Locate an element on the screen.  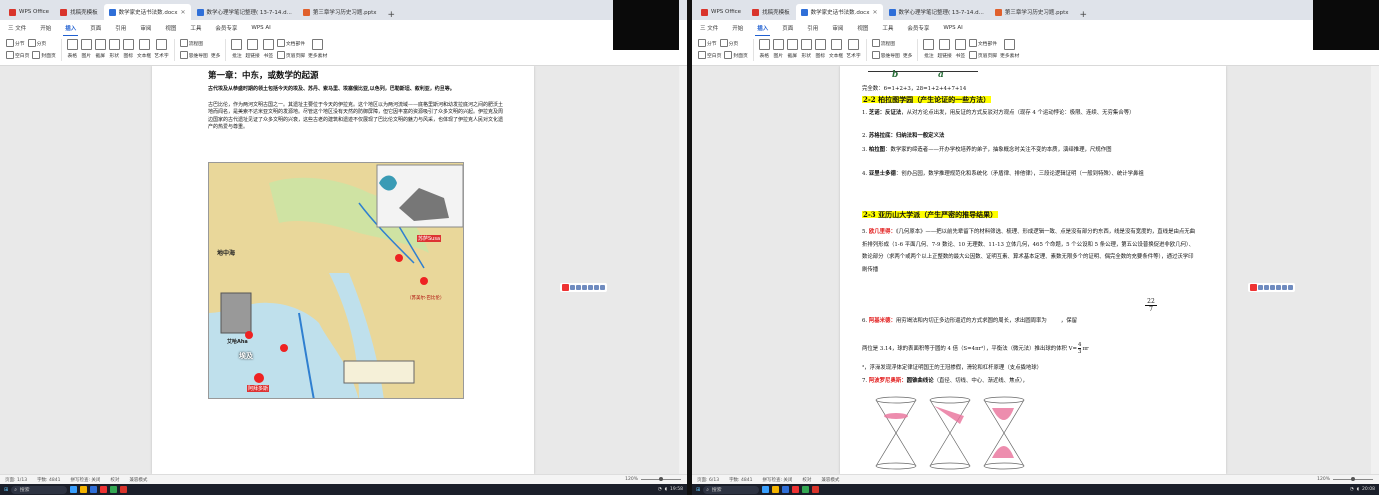
zoom-slider is located at coordinates (661, 479).